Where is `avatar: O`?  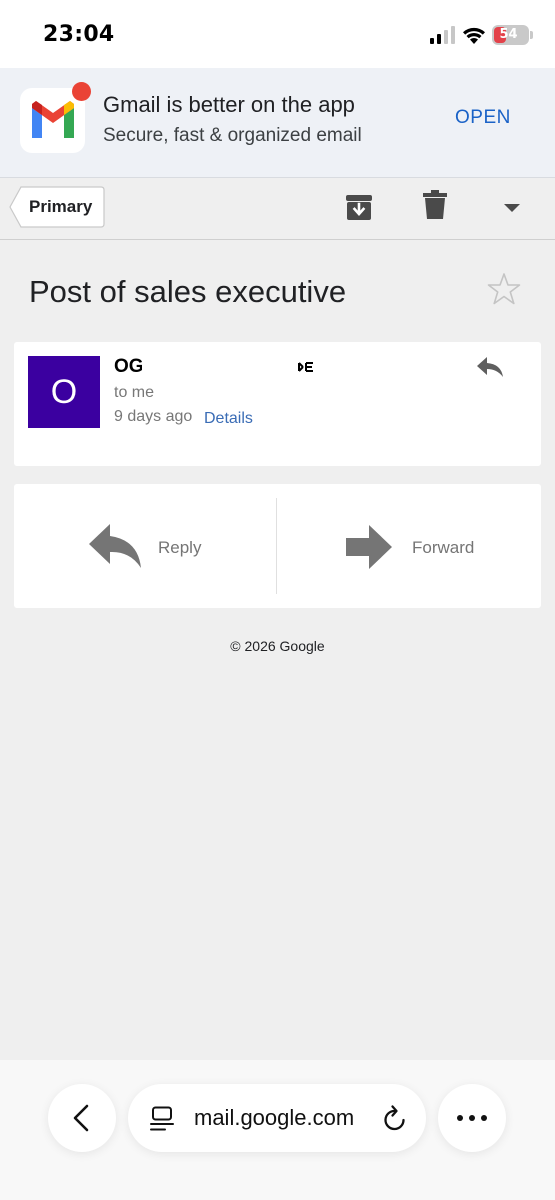
avatar: O is located at coordinates (64, 392).